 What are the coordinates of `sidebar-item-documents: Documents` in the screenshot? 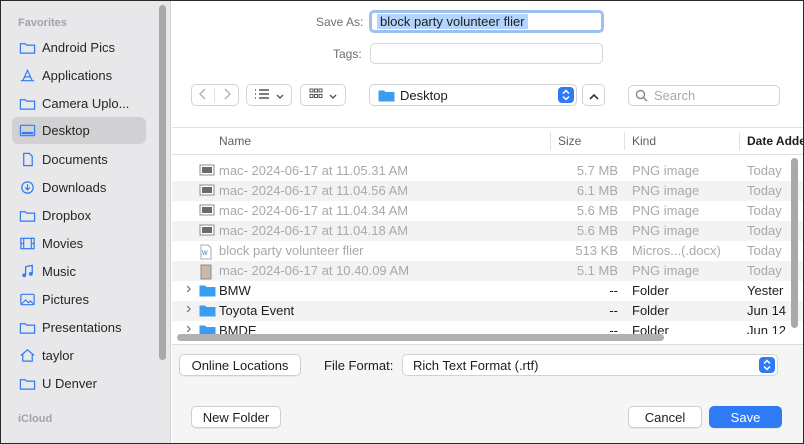 It's located at (79, 159).